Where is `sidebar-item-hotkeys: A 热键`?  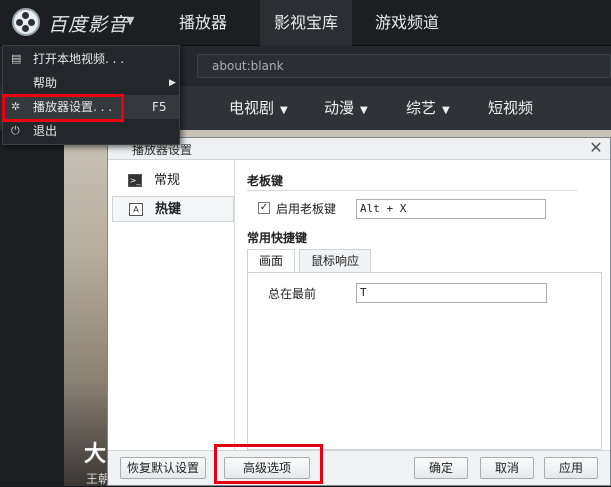 sidebar-item-hotkeys: A 热键 is located at coordinates (173, 209).